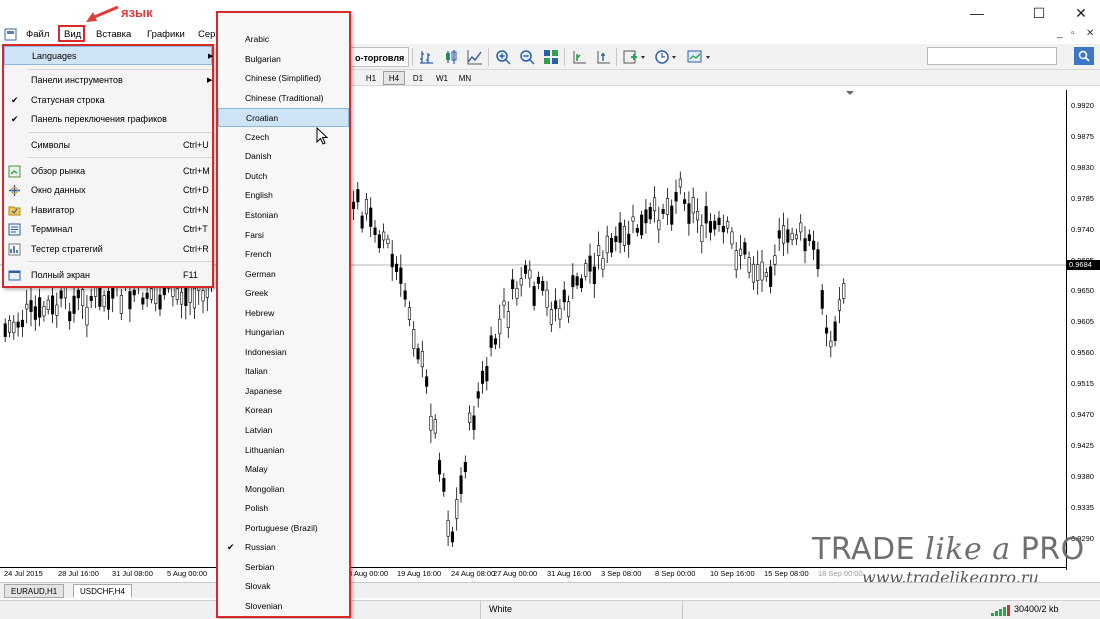 The image size is (1100, 619). What do you see at coordinates (166, 35) in the screenshot?
I see `menu-charts: Графики` at bounding box center [166, 35].